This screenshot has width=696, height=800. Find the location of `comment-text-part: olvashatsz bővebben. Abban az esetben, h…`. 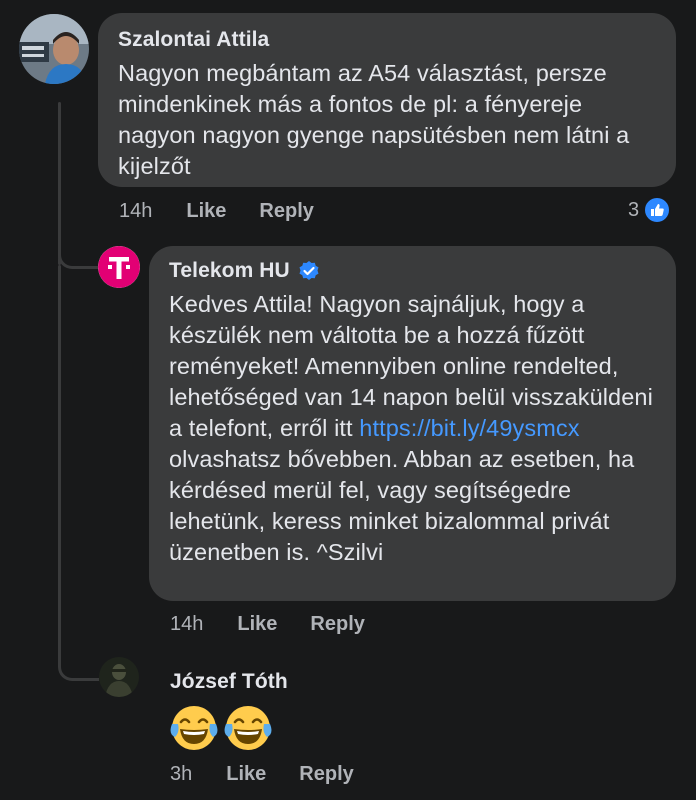

comment-text-part: olvashatsz bővebben. Abban az esetben, h… is located at coordinates (402, 505).